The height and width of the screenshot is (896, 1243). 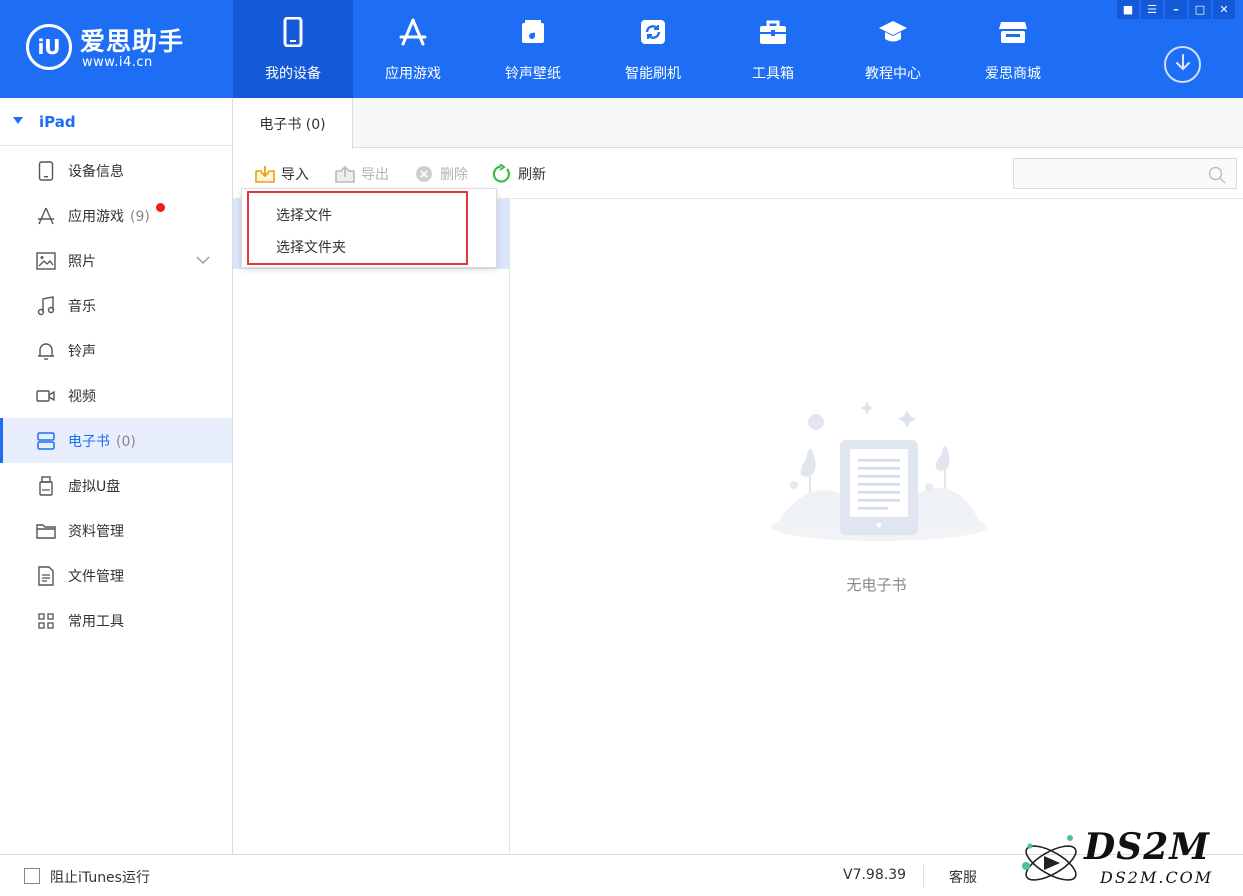 What do you see at coordinates (773, 49) in the screenshot?
I see `nav-toolbox: 工具箱` at bounding box center [773, 49].